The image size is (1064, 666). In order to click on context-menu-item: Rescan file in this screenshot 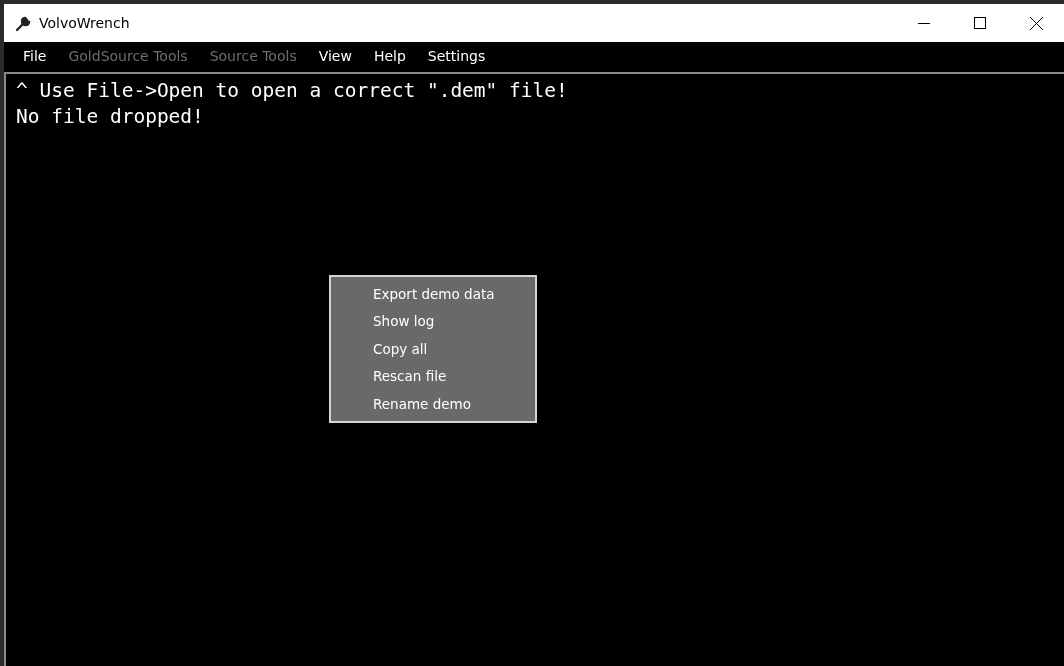, I will do `click(433, 376)`.